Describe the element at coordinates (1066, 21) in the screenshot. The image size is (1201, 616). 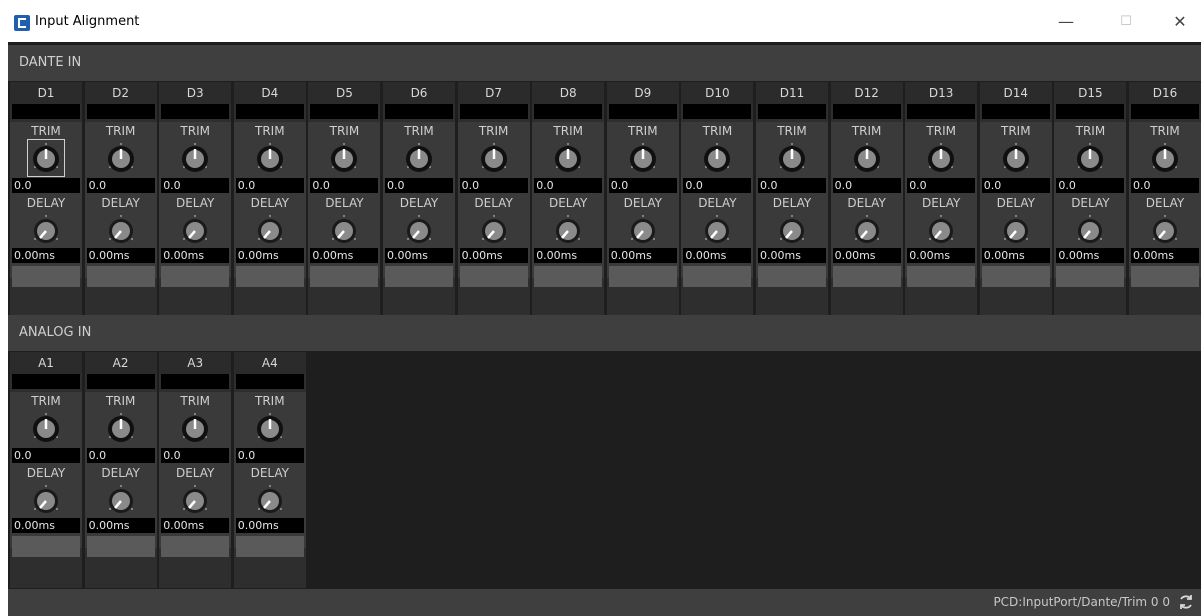
I see `minimize-button: —` at that location.